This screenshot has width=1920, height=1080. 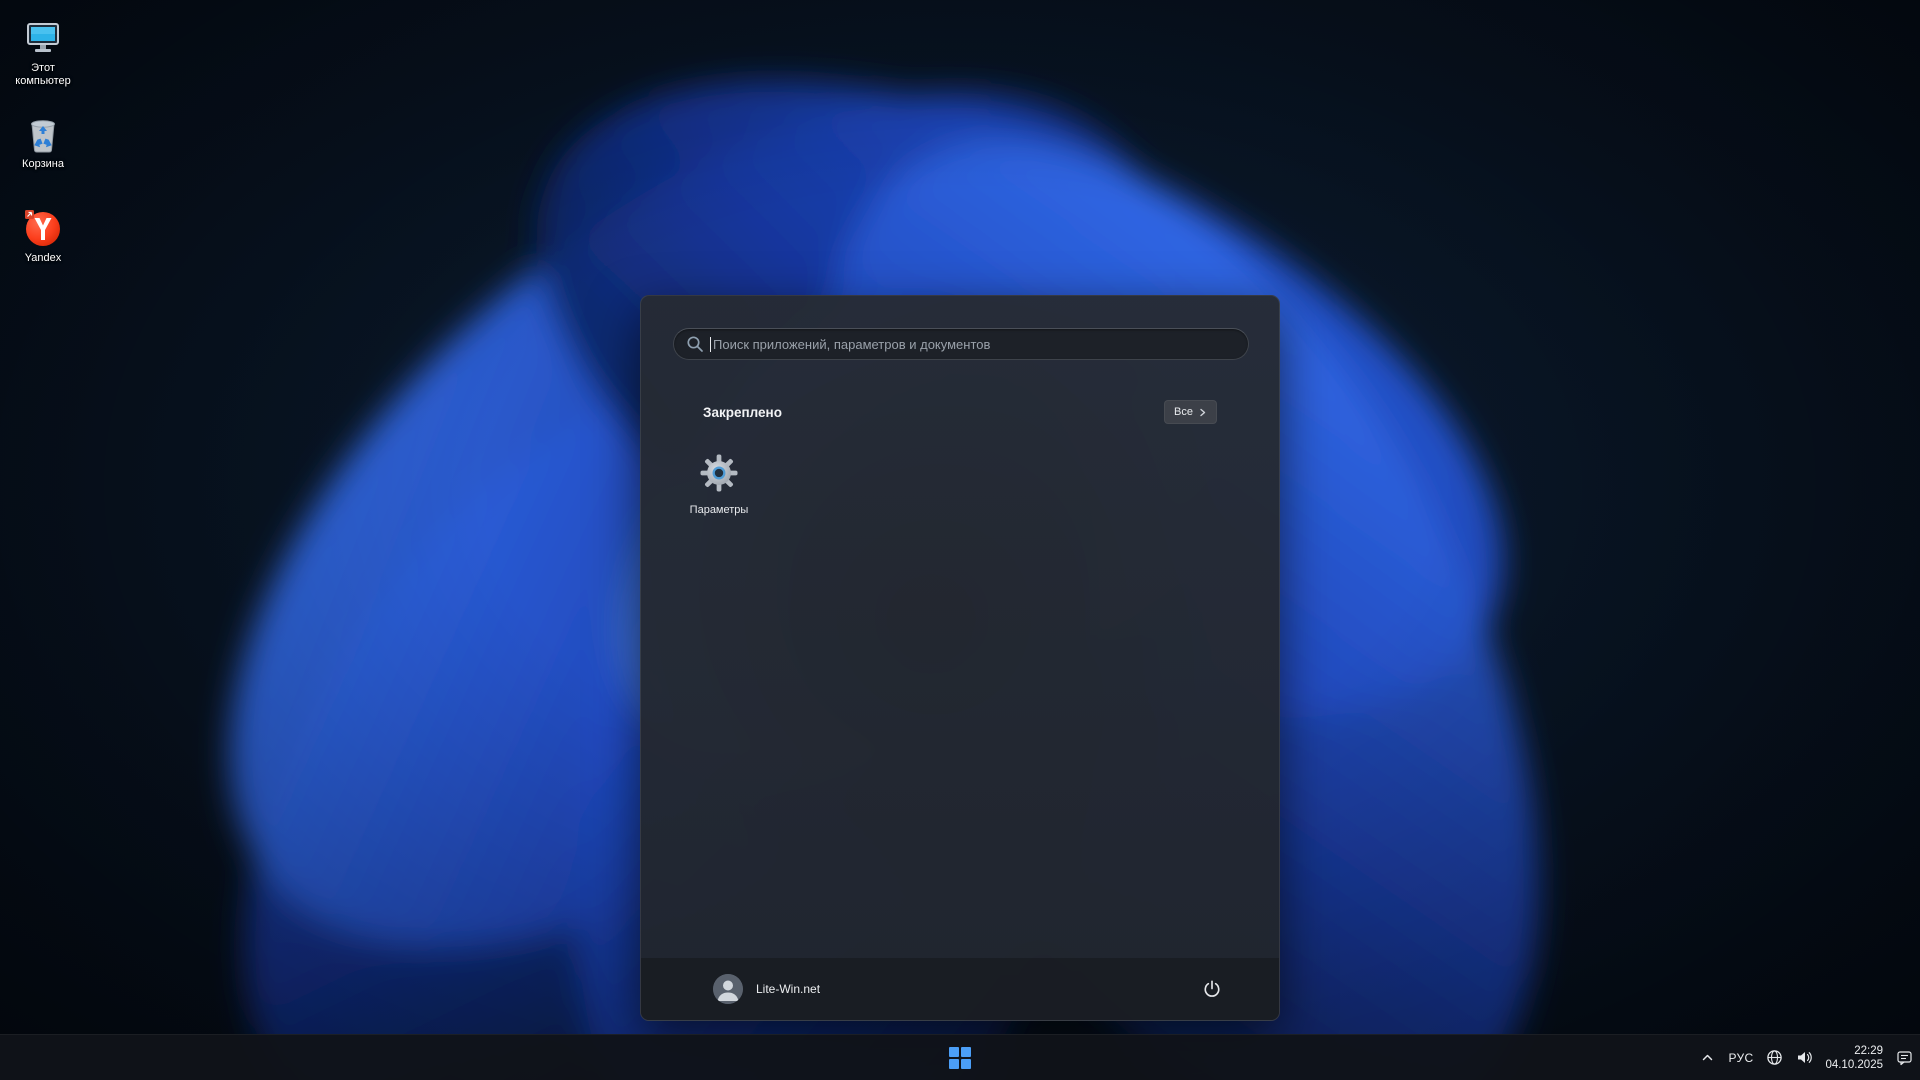 I want to click on desktop-icon-yandex: Yandex, so click(x=43, y=236).